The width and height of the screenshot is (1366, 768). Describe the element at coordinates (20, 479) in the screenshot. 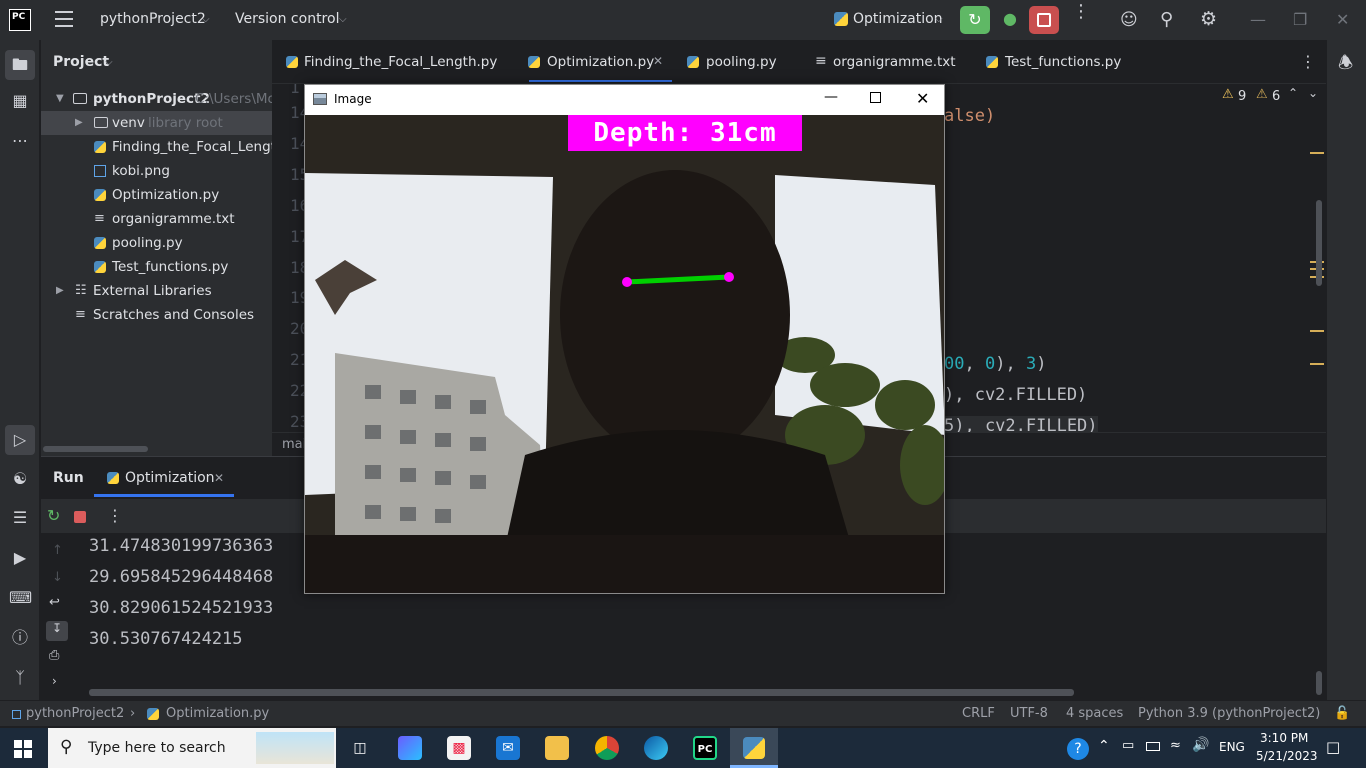

I see `python-console-icon: ☯` at that location.